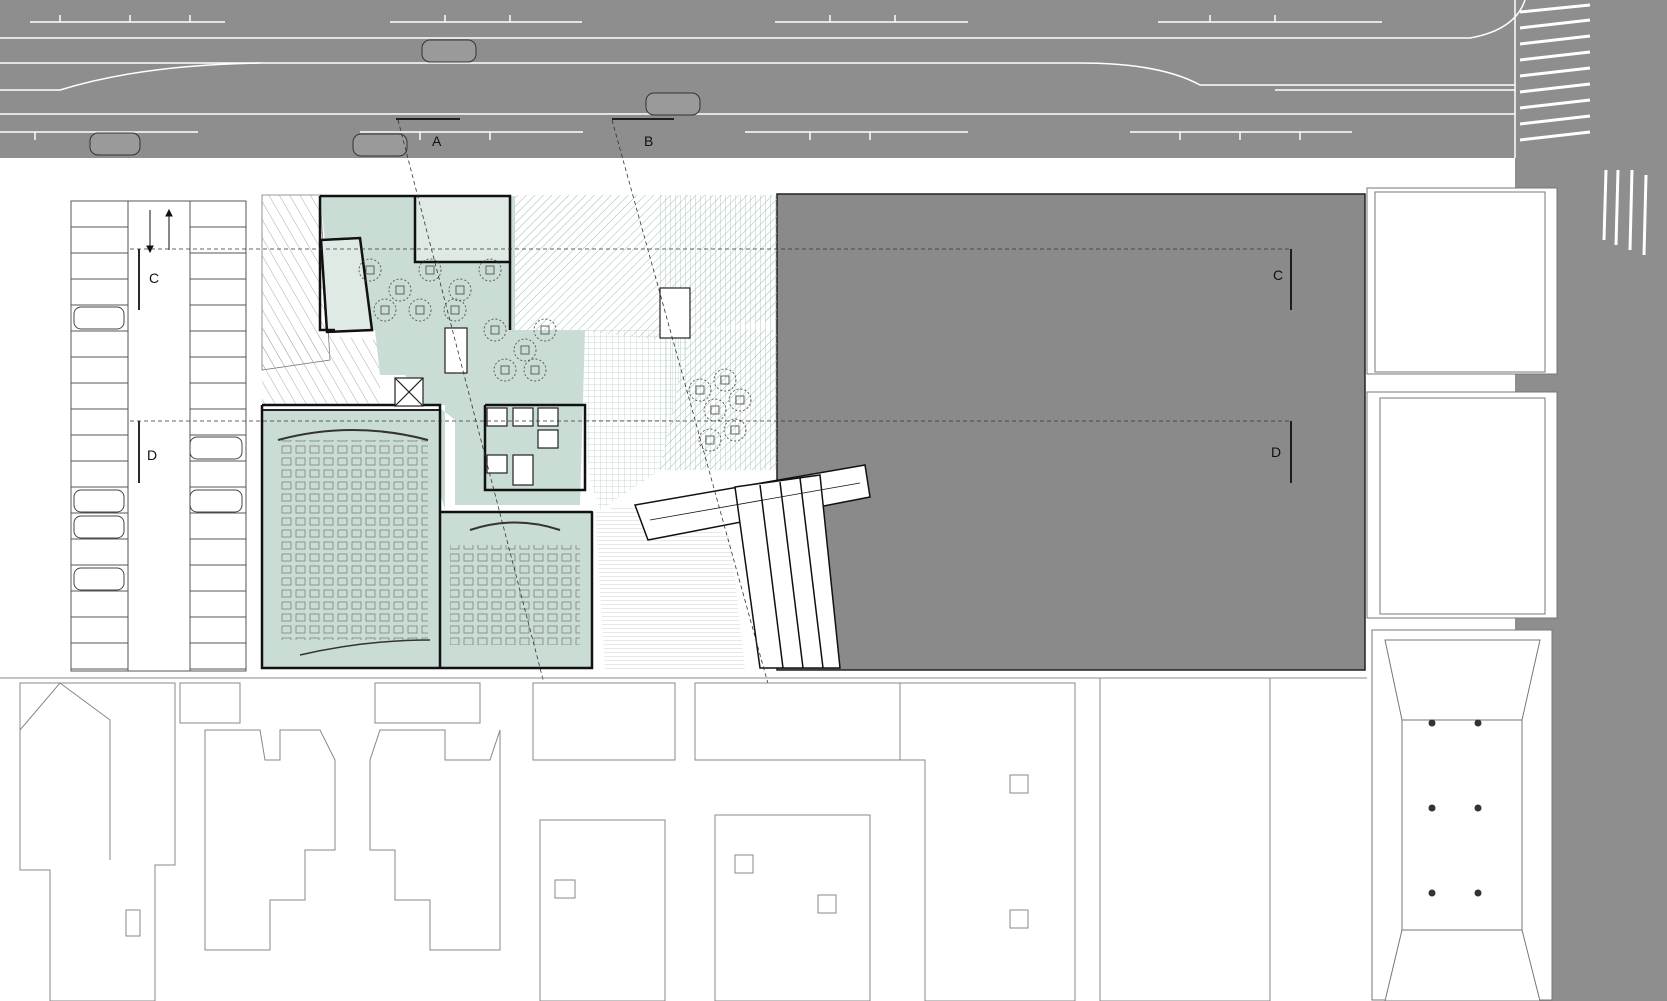  Describe the element at coordinates (1278, 275) in the screenshot. I see `section-label-c-right: C` at that location.